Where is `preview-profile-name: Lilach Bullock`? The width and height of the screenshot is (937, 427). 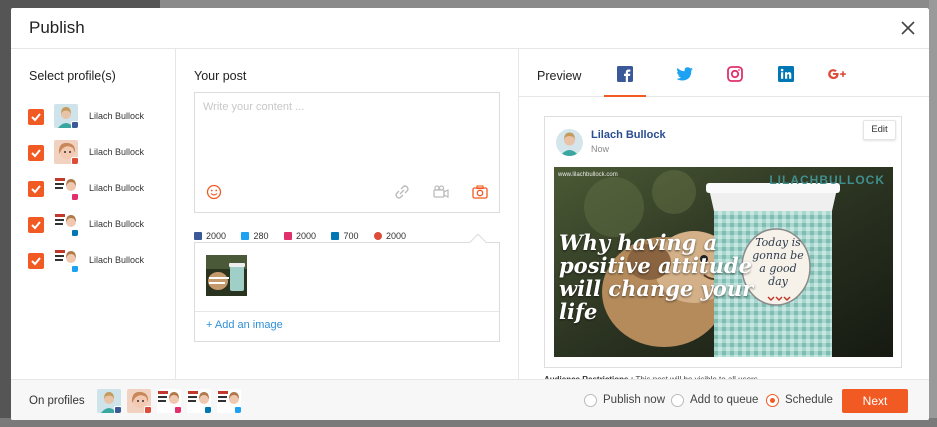 preview-profile-name: Lilach Bullock is located at coordinates (628, 135).